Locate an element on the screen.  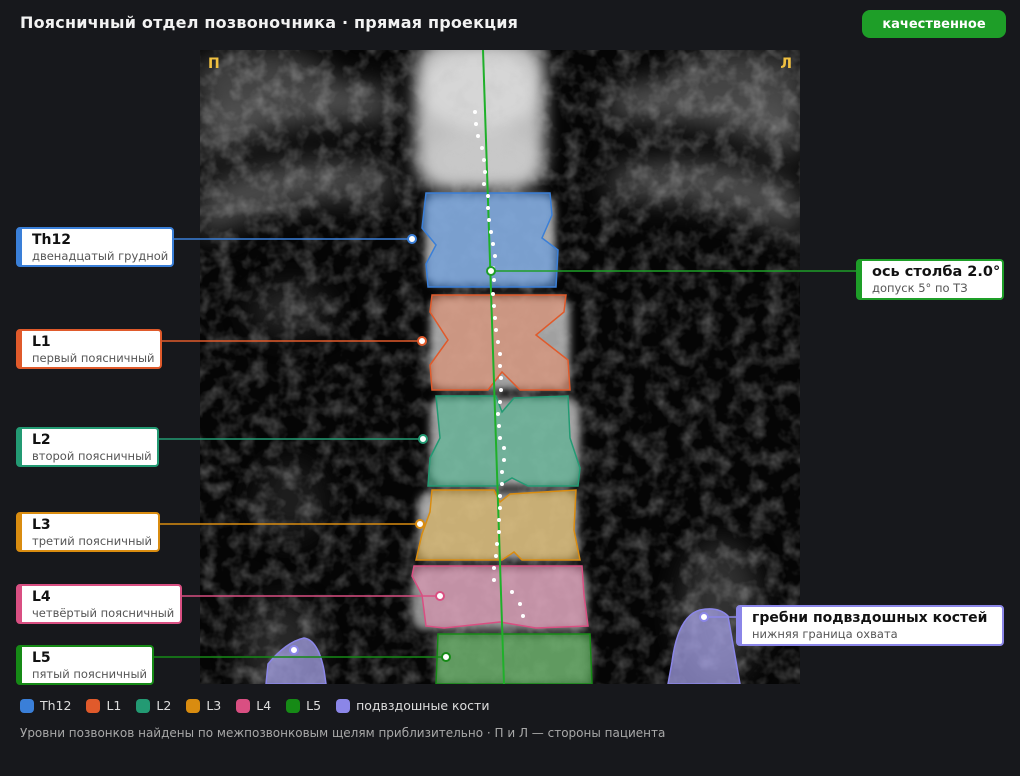
callout-l3-subtitle: третий поясничный is located at coordinates (92, 541).